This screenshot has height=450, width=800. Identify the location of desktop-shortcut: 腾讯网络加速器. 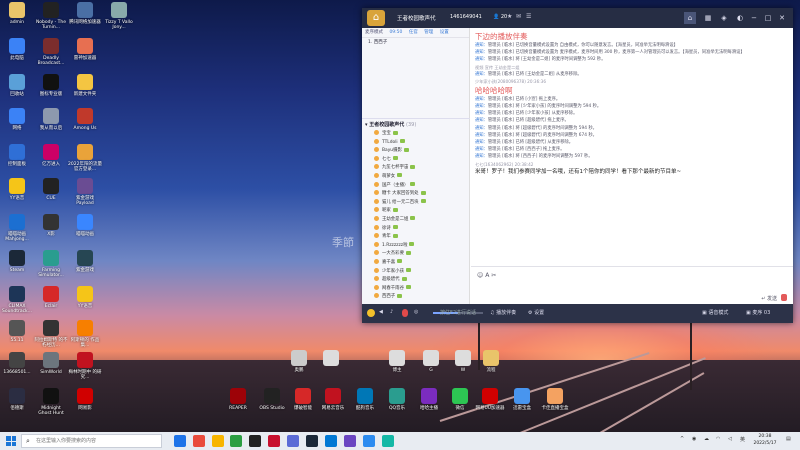
(85, 13).